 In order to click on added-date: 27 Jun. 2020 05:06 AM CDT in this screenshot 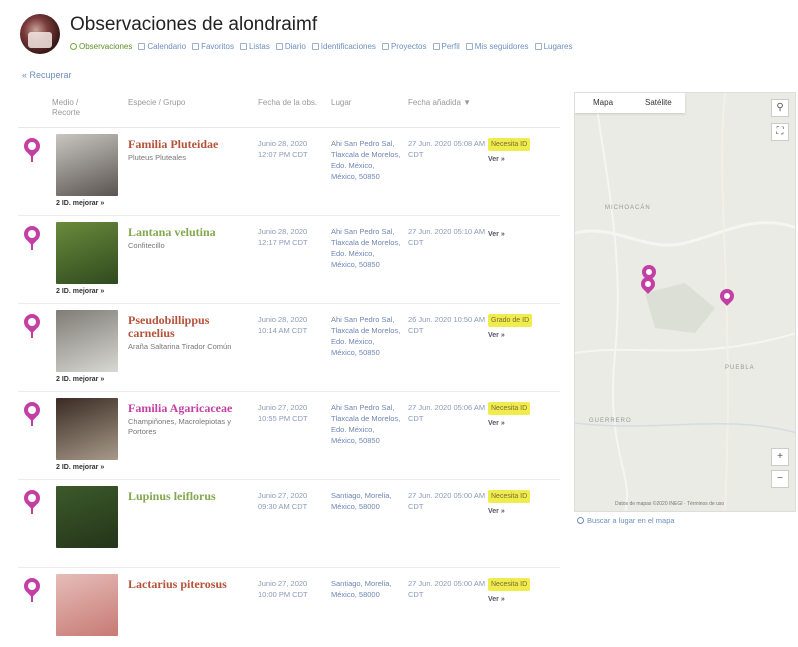, I will do `click(447, 413)`.